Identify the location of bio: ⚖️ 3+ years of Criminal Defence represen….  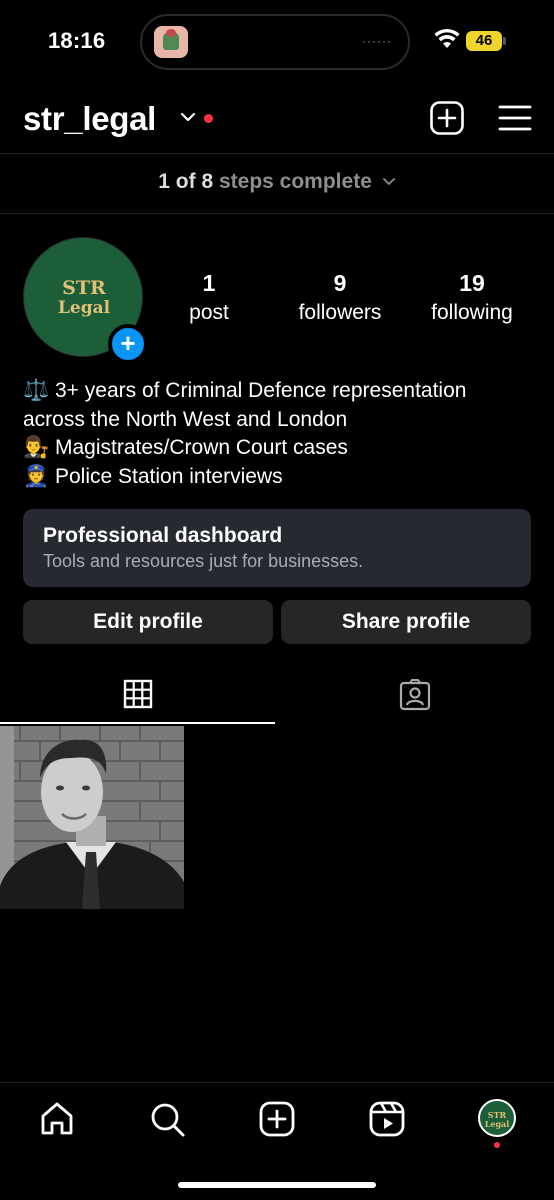
(283, 434).